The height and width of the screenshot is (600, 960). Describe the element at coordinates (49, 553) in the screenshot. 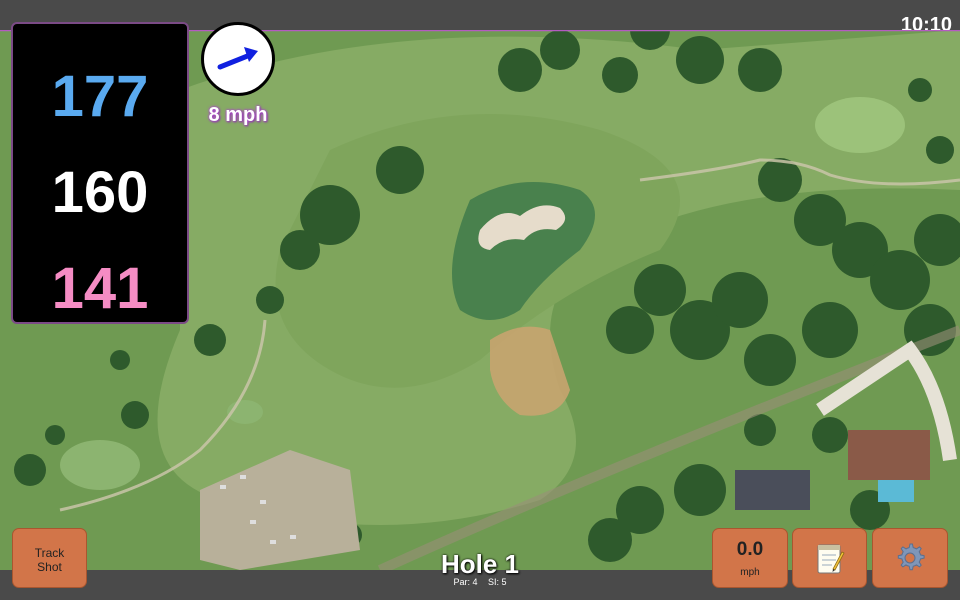

I see `track-shot-label-line1: Track` at that location.